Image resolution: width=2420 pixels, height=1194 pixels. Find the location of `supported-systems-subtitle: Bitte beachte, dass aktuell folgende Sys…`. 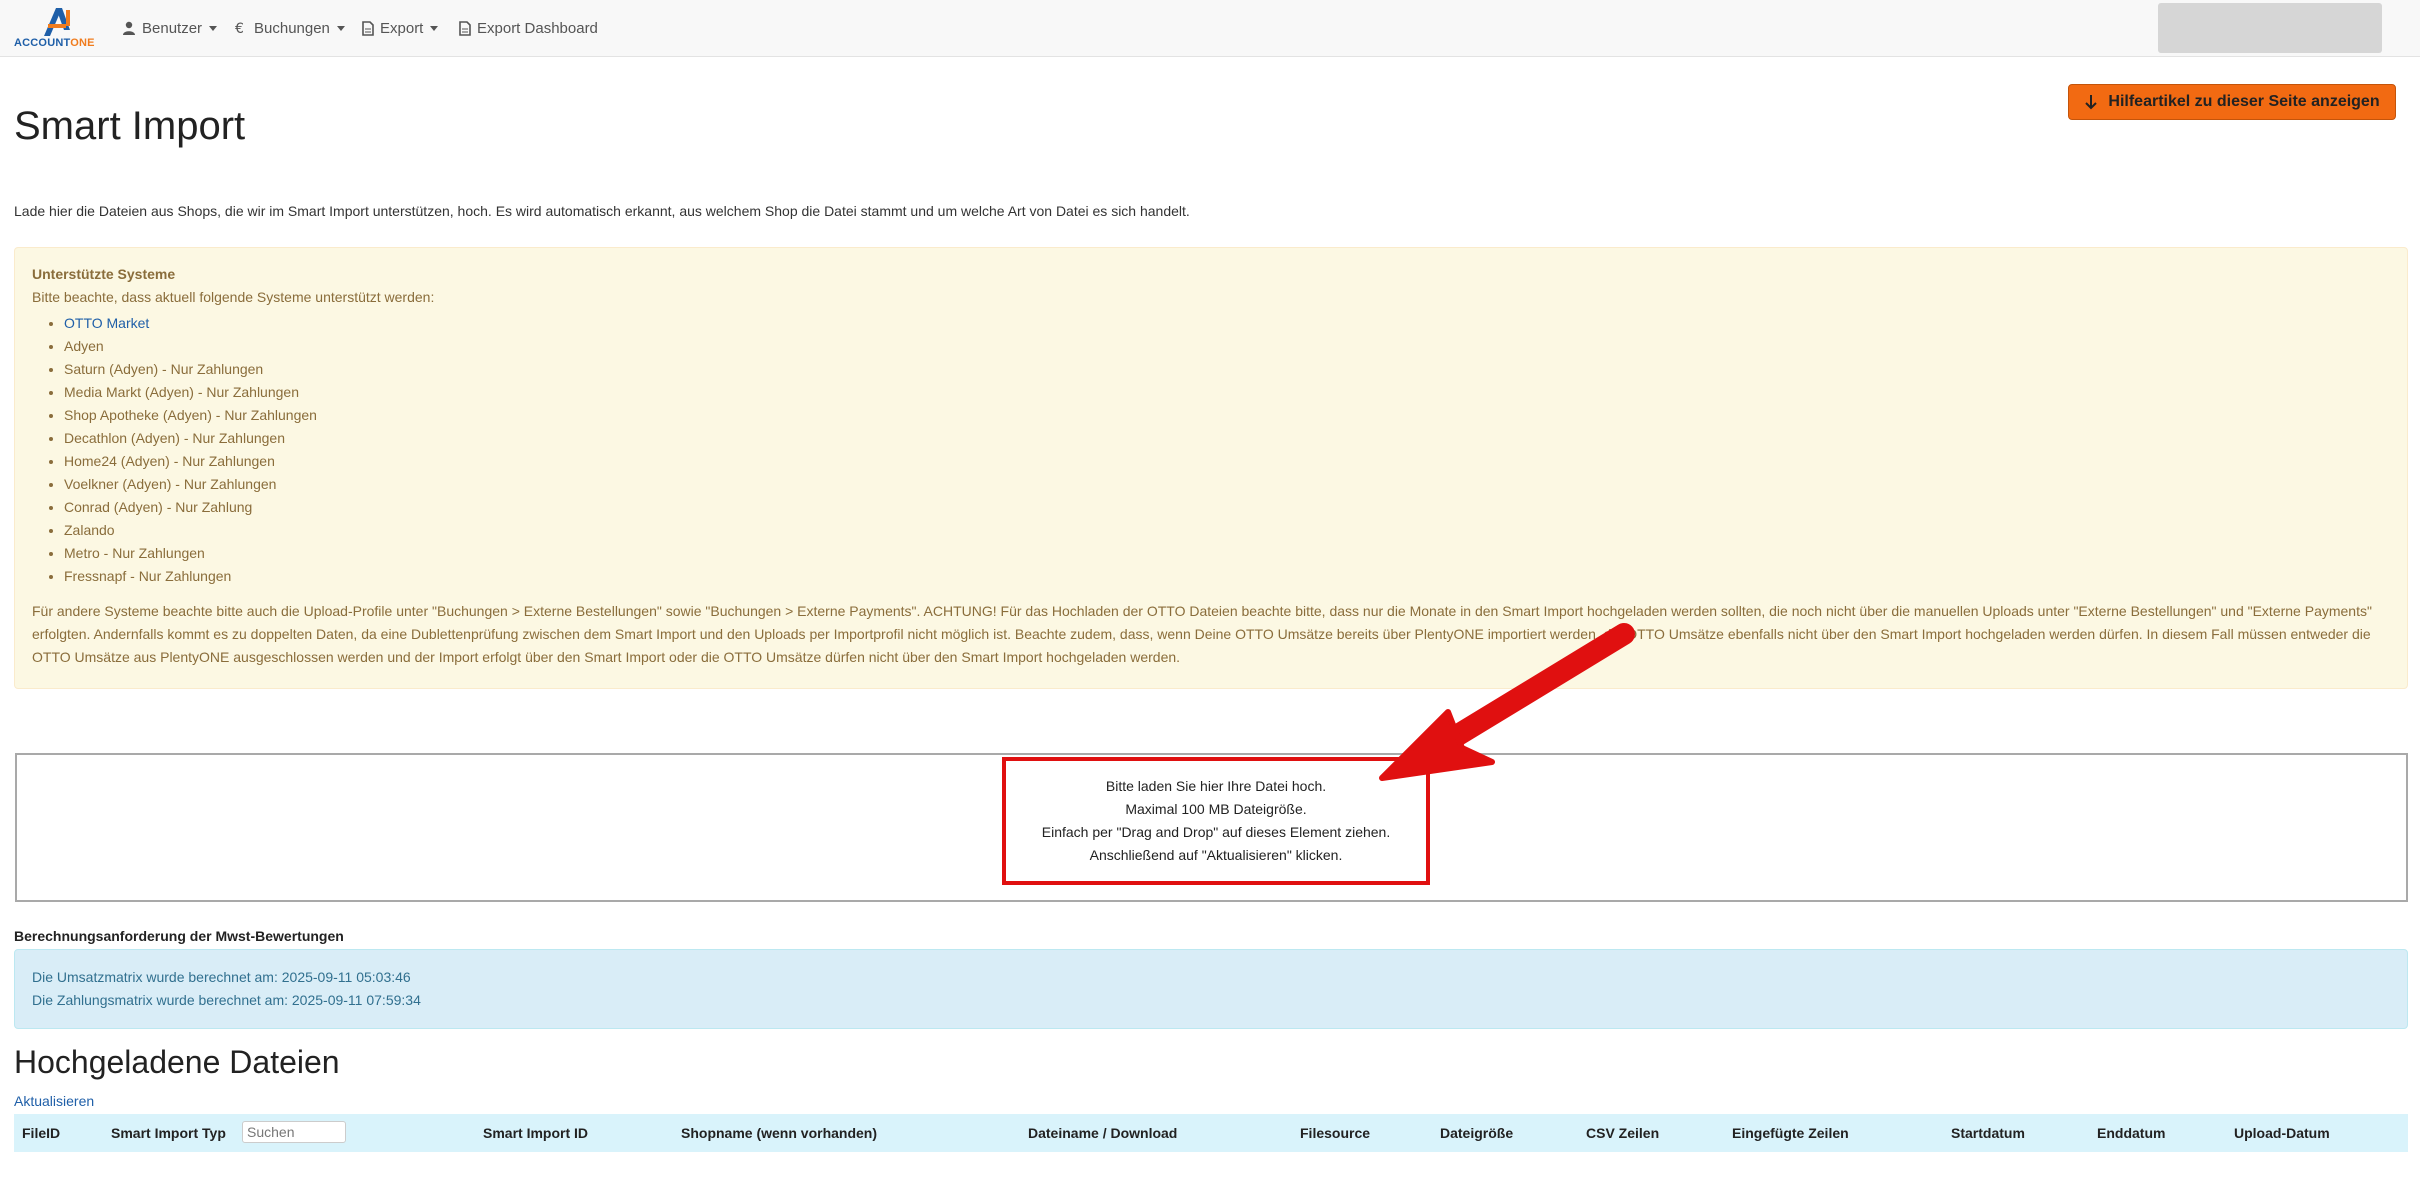

supported-systems-subtitle: Bitte beachte, dass aktuell folgende Sys… is located at coordinates (233, 297).